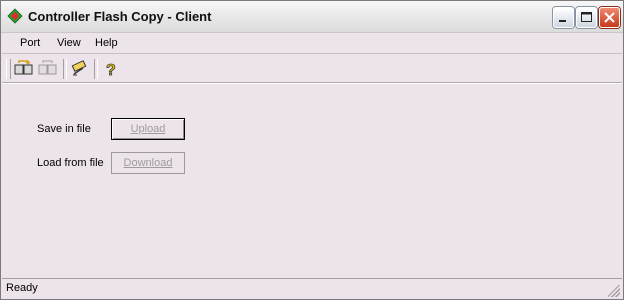  What do you see at coordinates (22, 288) in the screenshot?
I see `status-text: Ready` at bounding box center [22, 288].